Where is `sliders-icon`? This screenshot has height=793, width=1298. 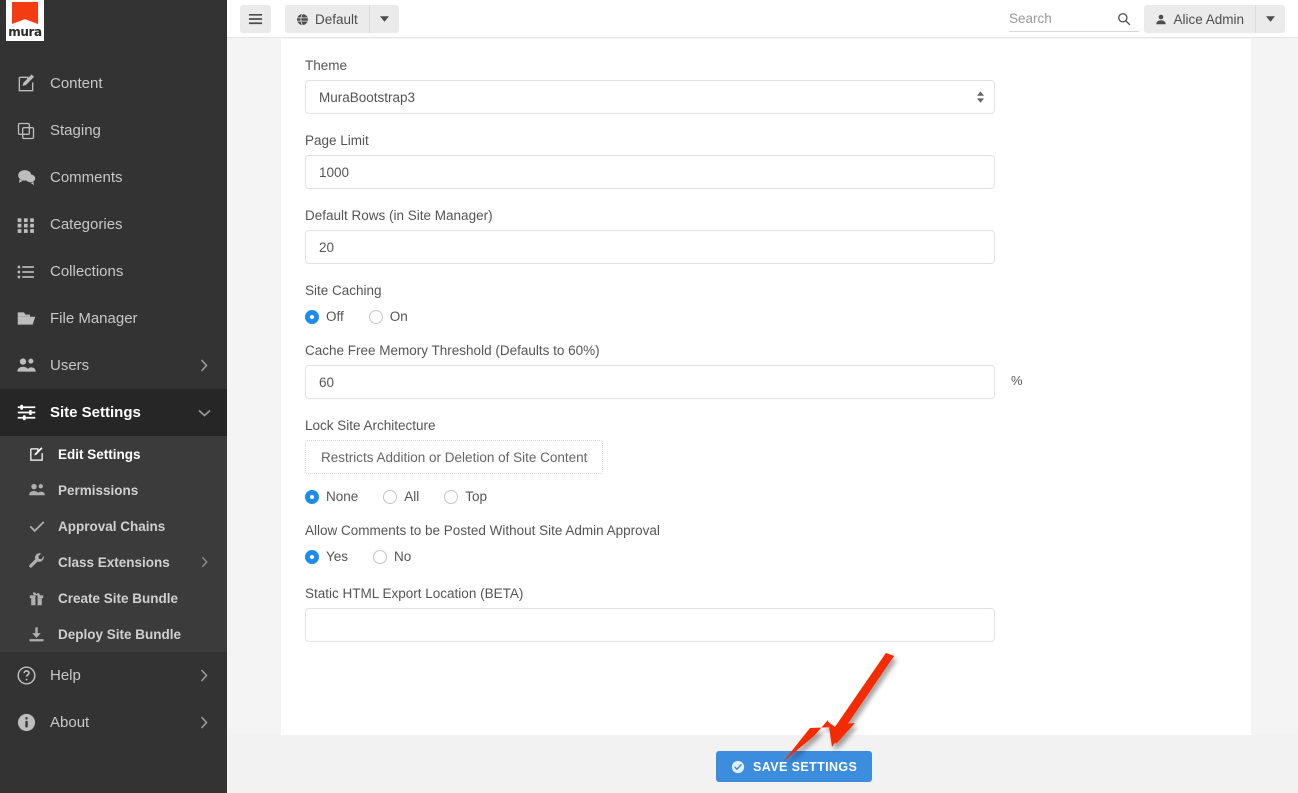 sliders-icon is located at coordinates (33, 413).